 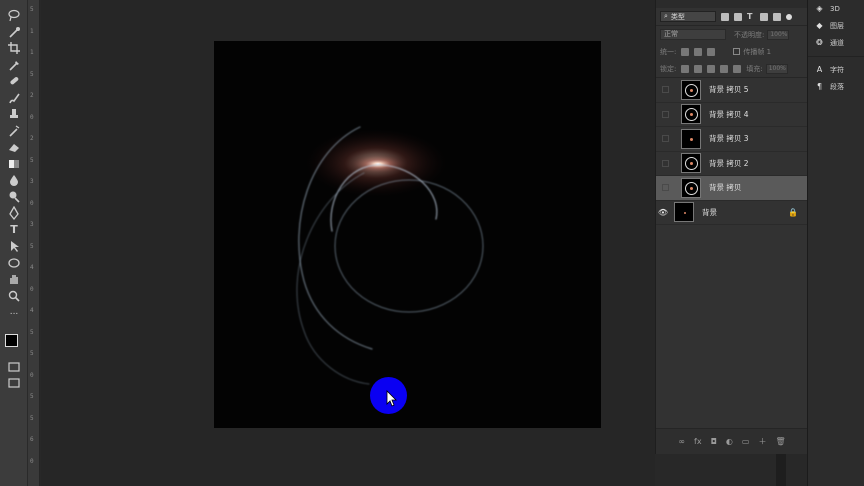 I want to click on dock-item-layers: ◆ 图层, so click(x=836, y=25).